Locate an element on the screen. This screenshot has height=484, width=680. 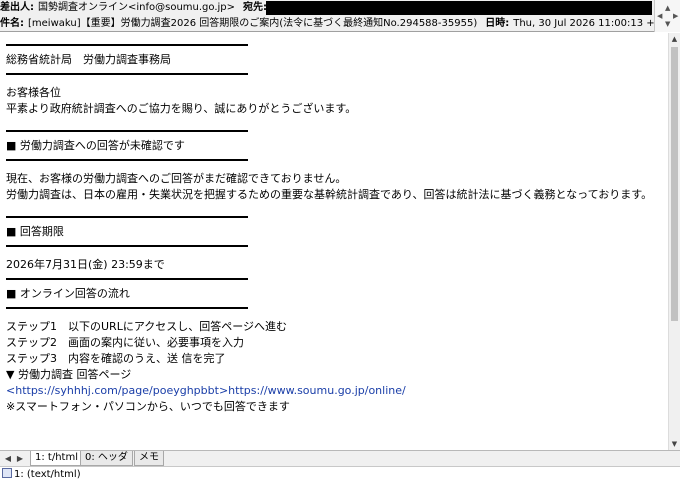
scroll-thumb is located at coordinates (674, 184).